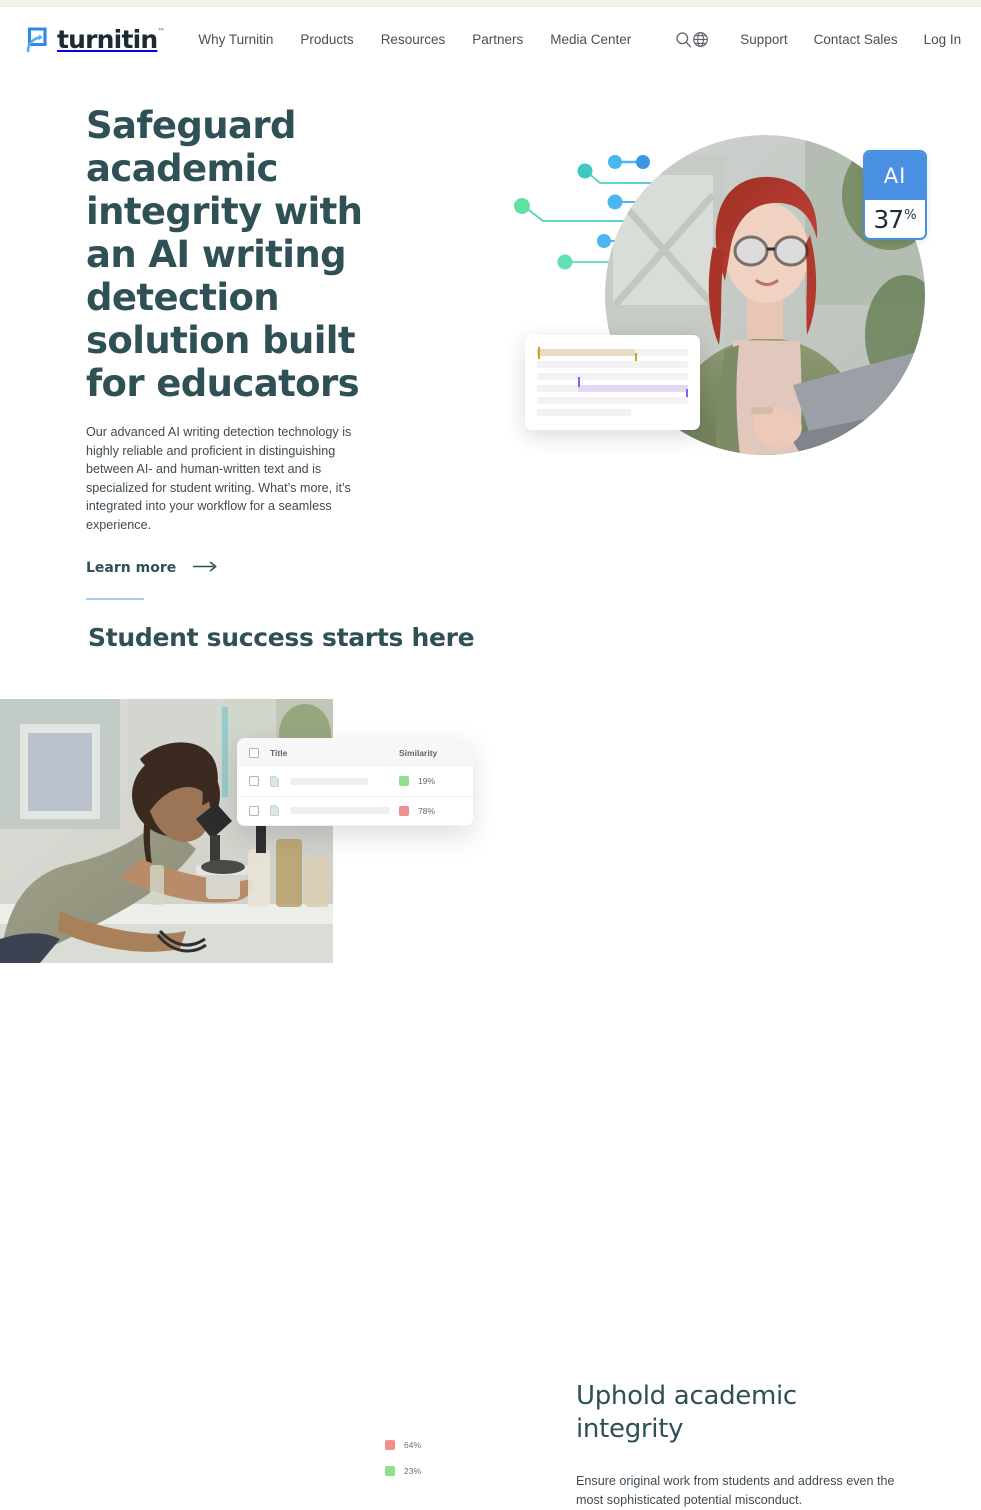 This screenshot has width=981, height=1510. Describe the element at coordinates (856, 39) in the screenshot. I see `nav-item-contact-sales: Contact Sales` at that location.